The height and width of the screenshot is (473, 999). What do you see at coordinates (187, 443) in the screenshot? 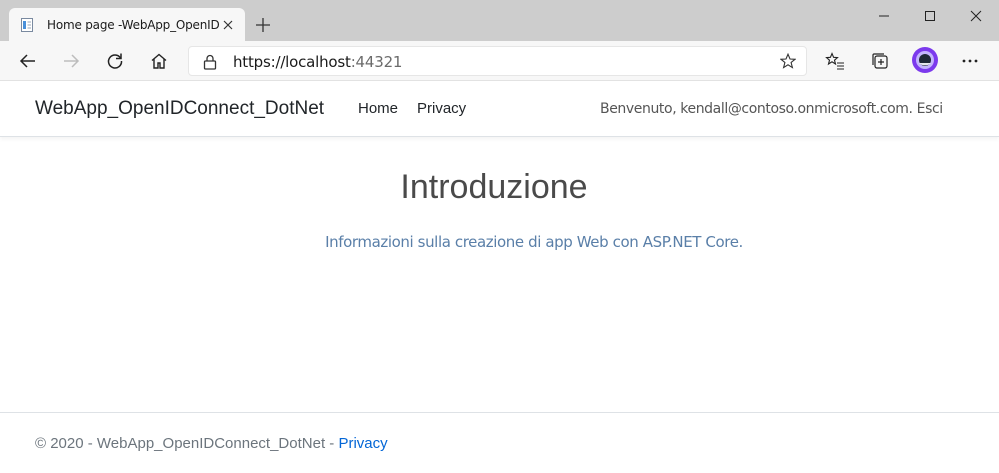
I see `footer-copyright: © 2020 - WebApp_OpenIDConnect_DotNet -` at bounding box center [187, 443].